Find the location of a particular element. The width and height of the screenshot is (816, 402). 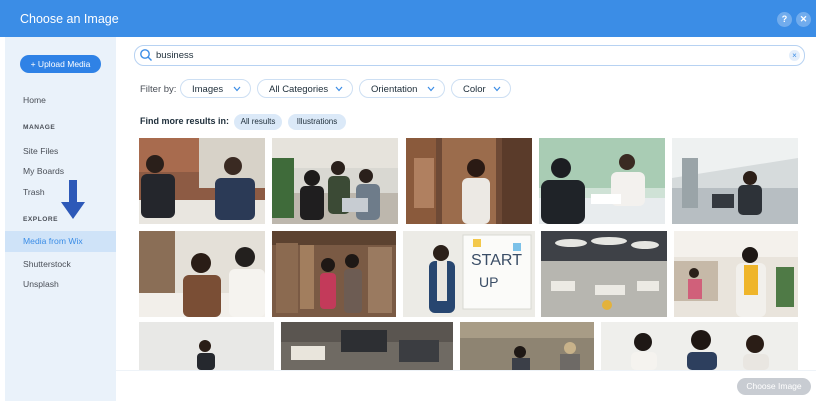

businesswoman-photo is located at coordinates (206, 346).